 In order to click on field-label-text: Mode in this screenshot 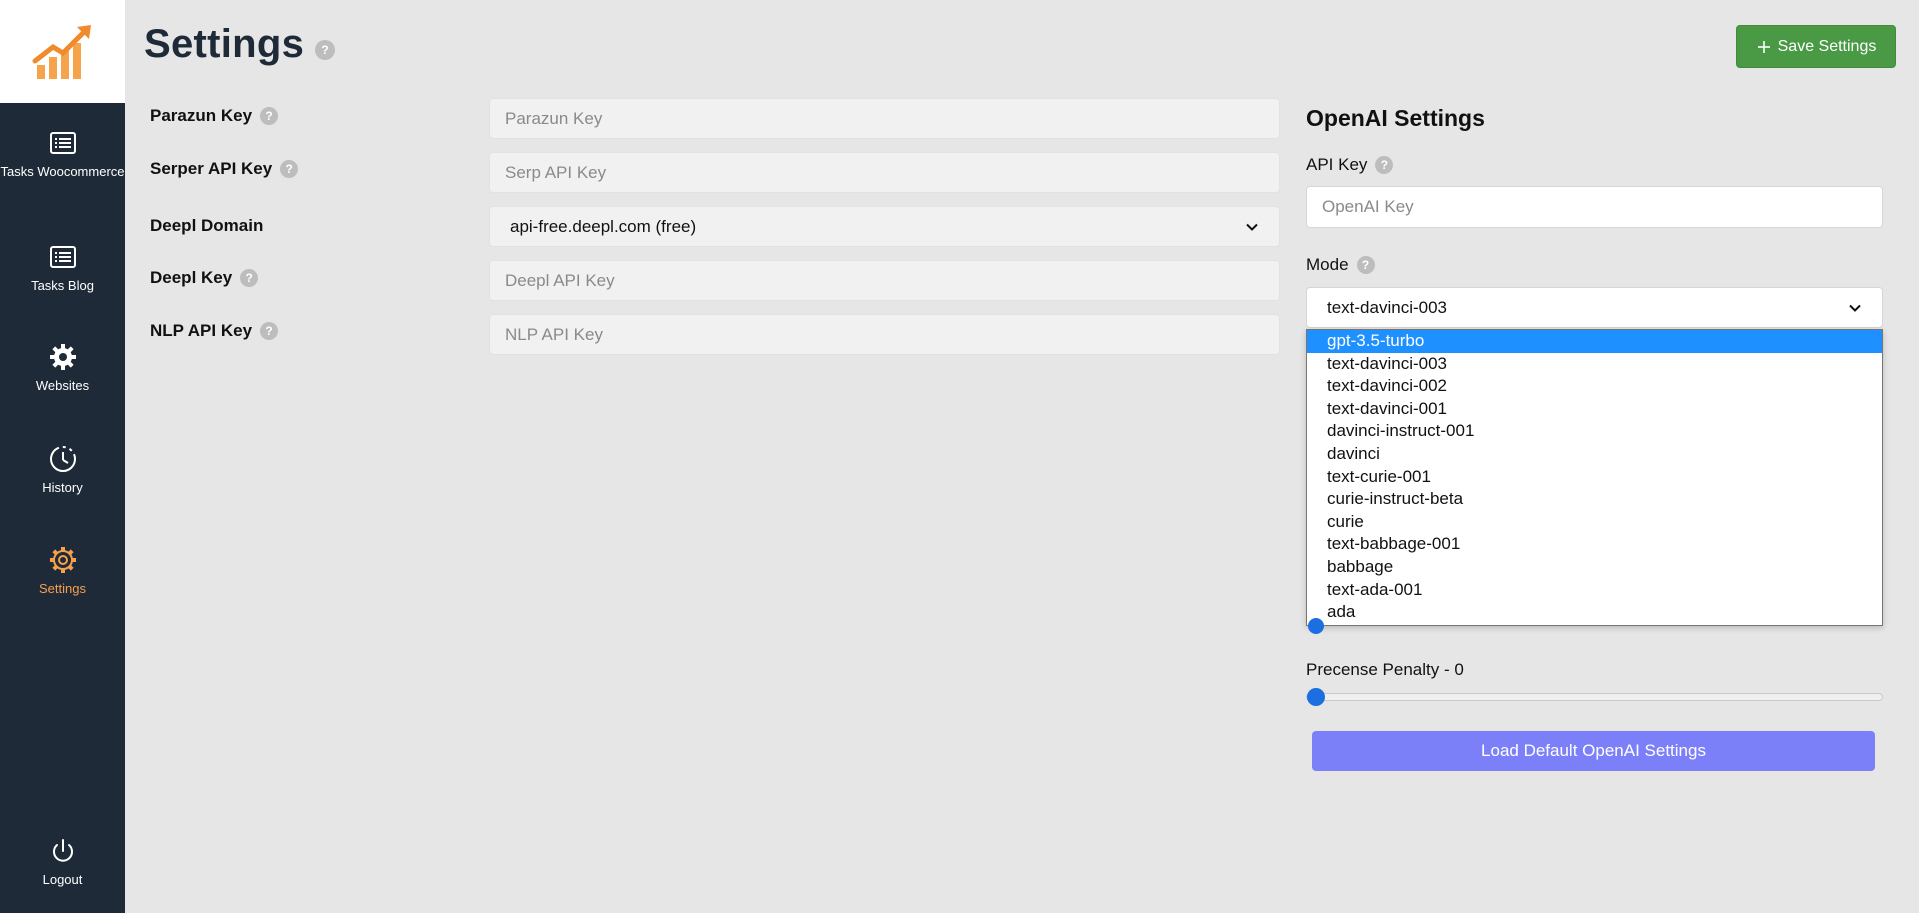, I will do `click(1327, 264)`.